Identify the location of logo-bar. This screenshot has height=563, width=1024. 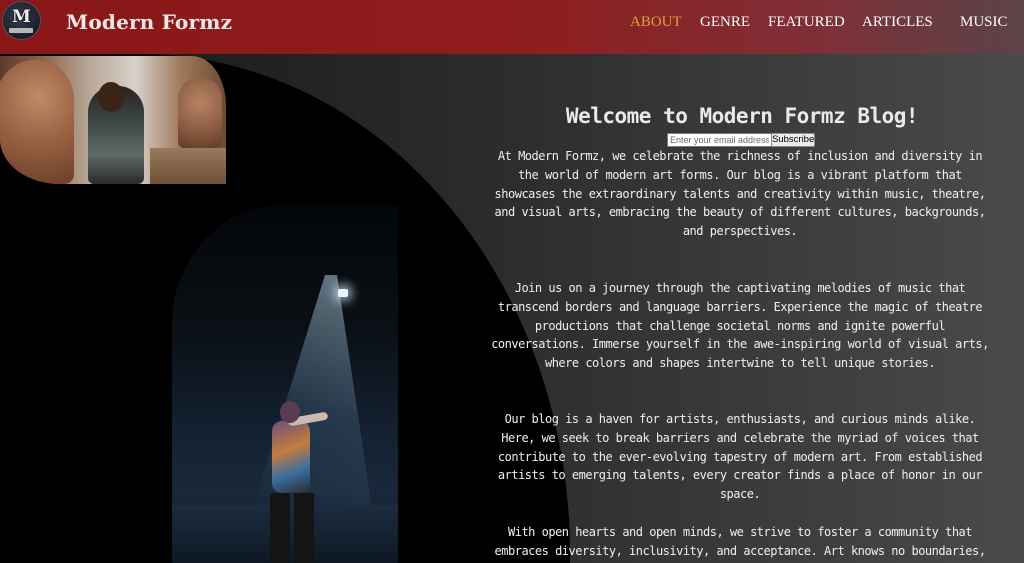
(21, 30).